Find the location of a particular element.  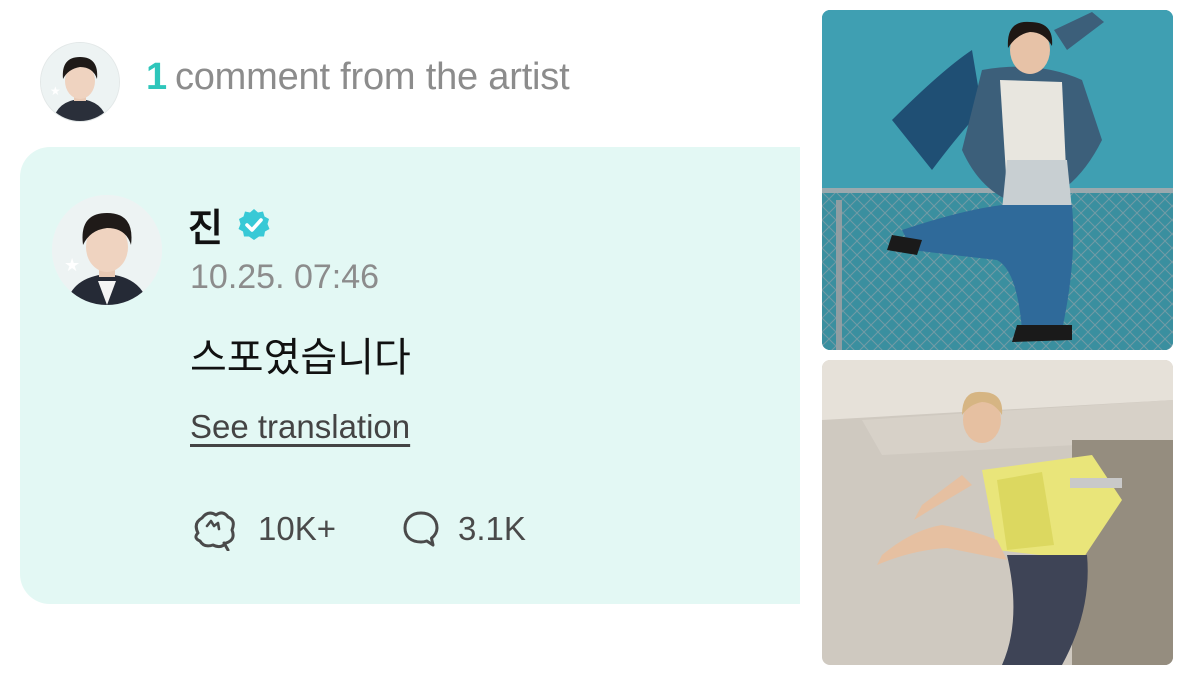

reply-count: 3.1K is located at coordinates (492, 528).